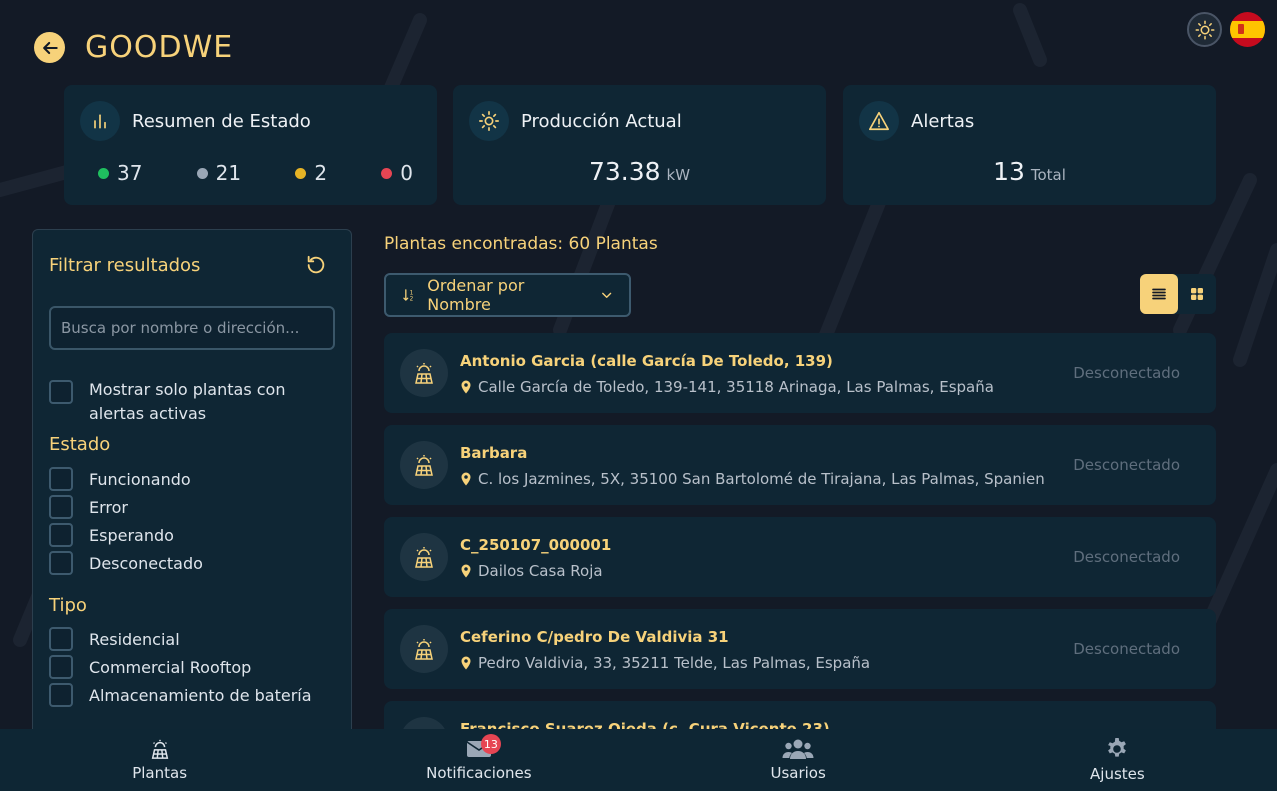  Describe the element at coordinates (187, 401) in the screenshot. I see `only-alerts-label: Mostrar solo plantas con alertas activas` at that location.